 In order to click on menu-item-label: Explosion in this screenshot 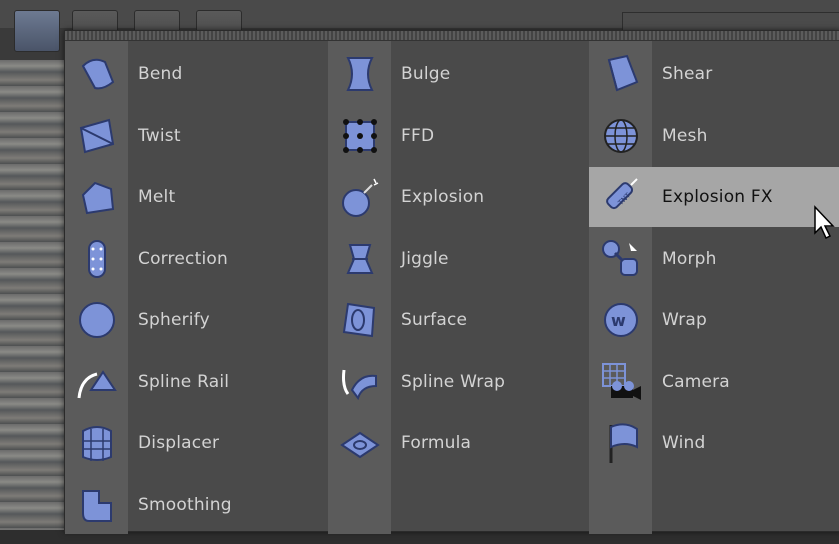, I will do `click(443, 197)`.